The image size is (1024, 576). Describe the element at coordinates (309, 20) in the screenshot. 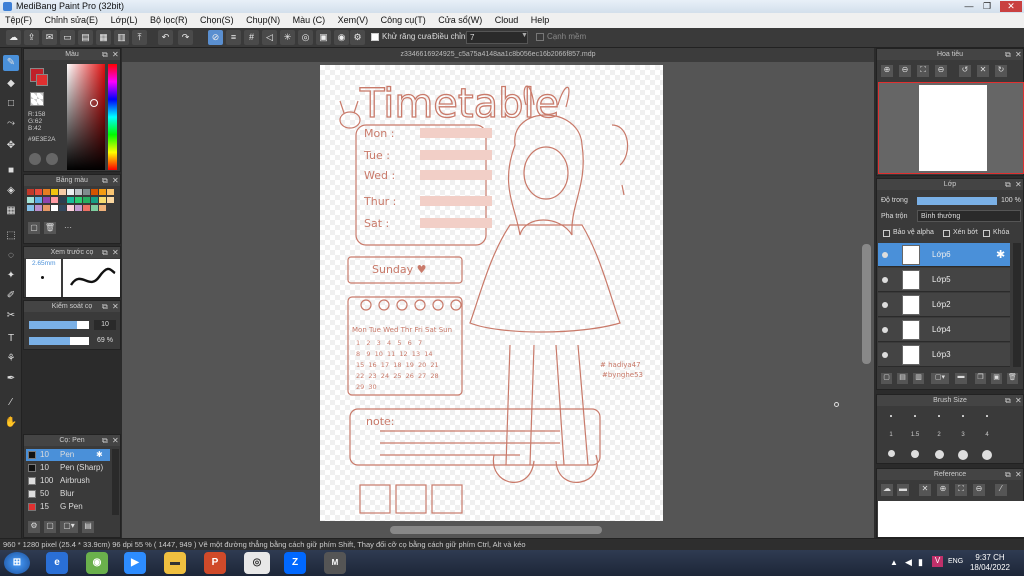

I see `menu-color: Màu (C)` at that location.